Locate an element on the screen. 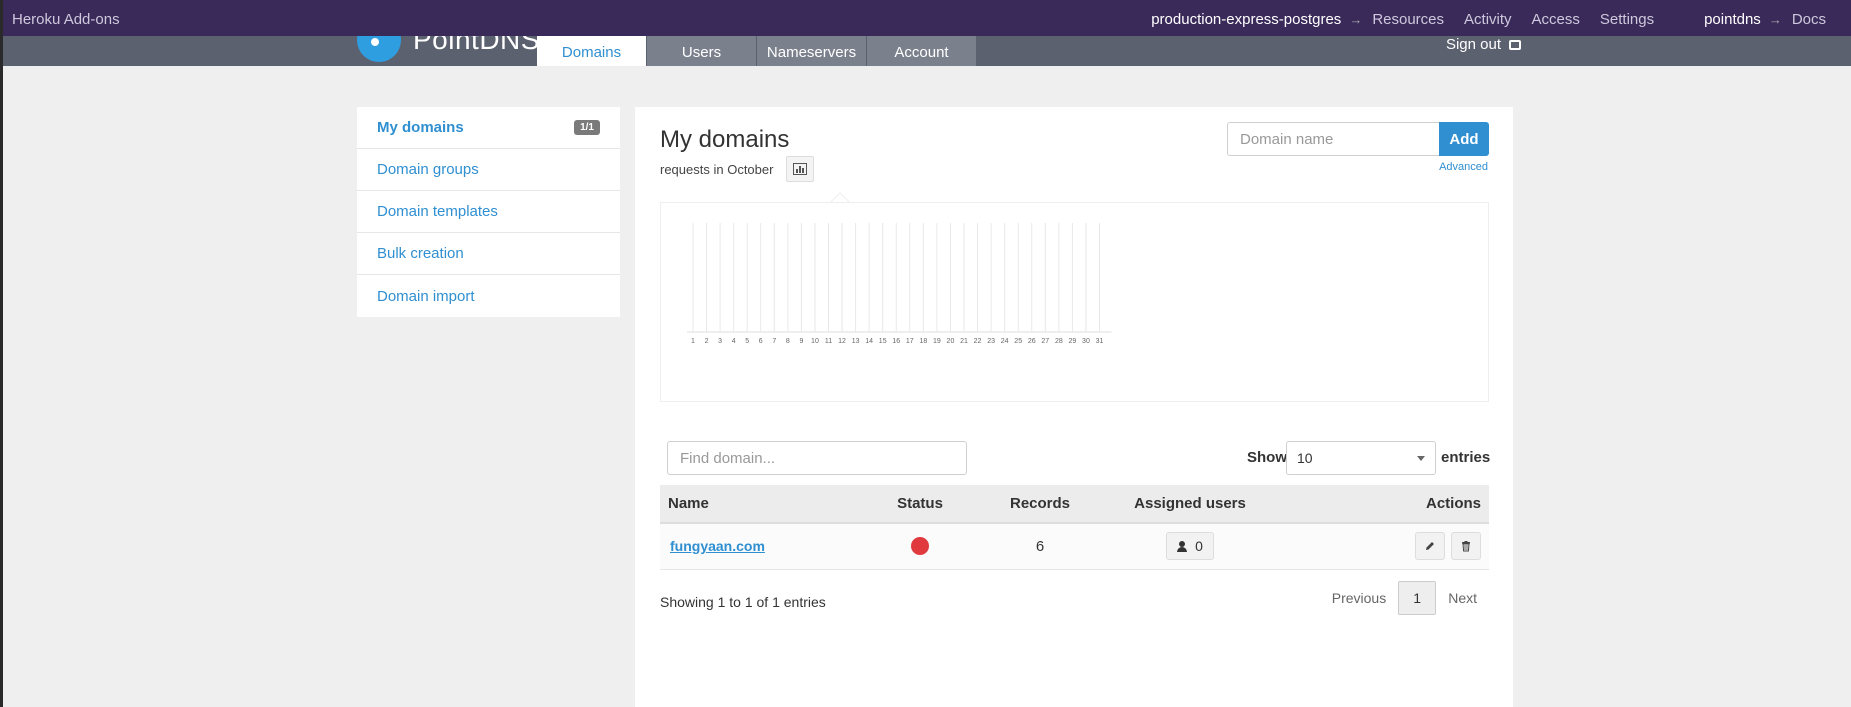 The image size is (1851, 707). heroku-docs-link: Docs is located at coordinates (1809, 19).